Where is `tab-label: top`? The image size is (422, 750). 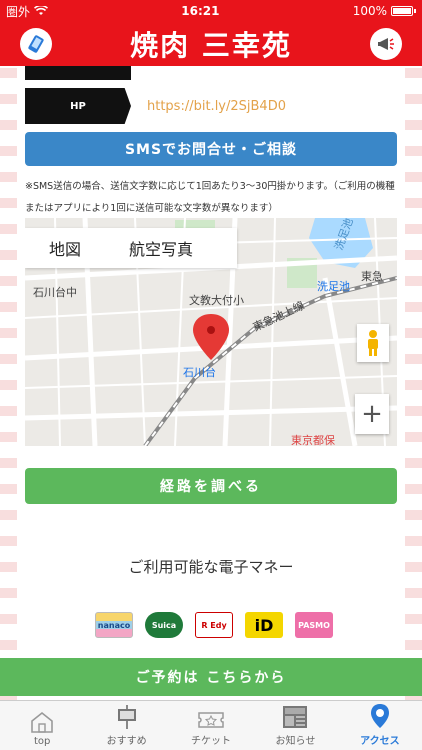 tab-label: top is located at coordinates (42, 741).